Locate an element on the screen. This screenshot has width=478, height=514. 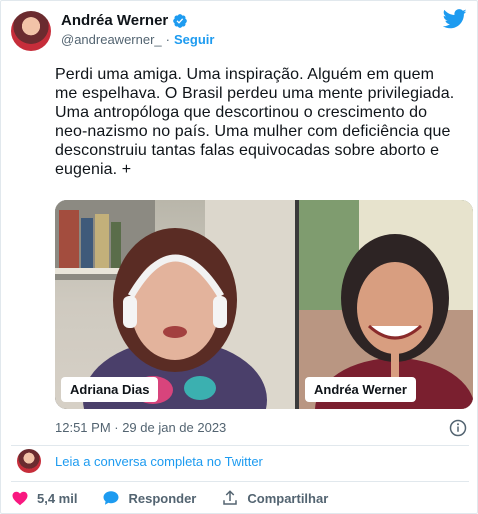
video-panel-right: Andréa Werner is located at coordinates (386, 304).